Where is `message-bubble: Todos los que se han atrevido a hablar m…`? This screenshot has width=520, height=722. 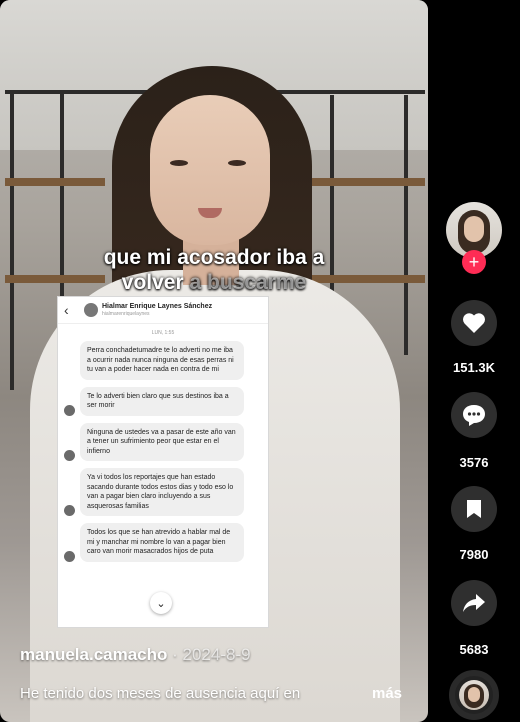
message-bubble: Todos los que se han atrevido a hablar m… is located at coordinates (162, 542).